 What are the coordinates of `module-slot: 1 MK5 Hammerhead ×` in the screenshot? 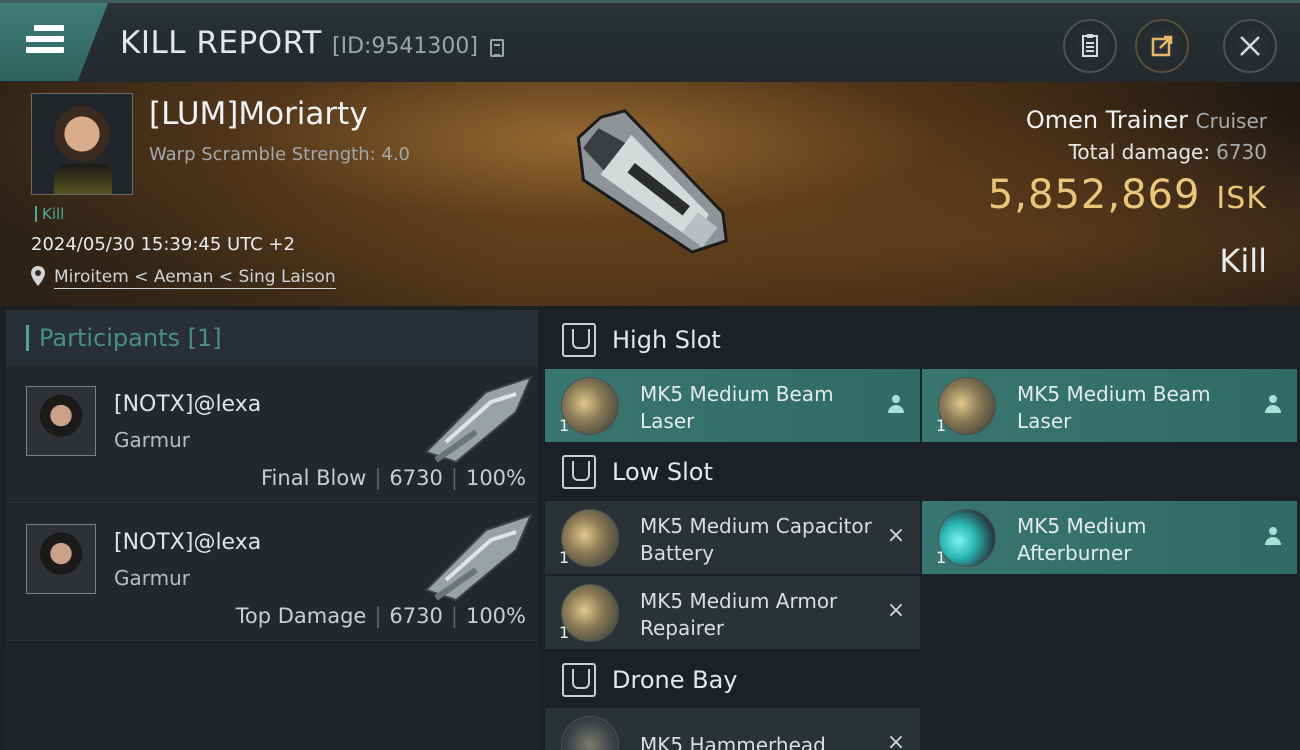 It's located at (732, 729).